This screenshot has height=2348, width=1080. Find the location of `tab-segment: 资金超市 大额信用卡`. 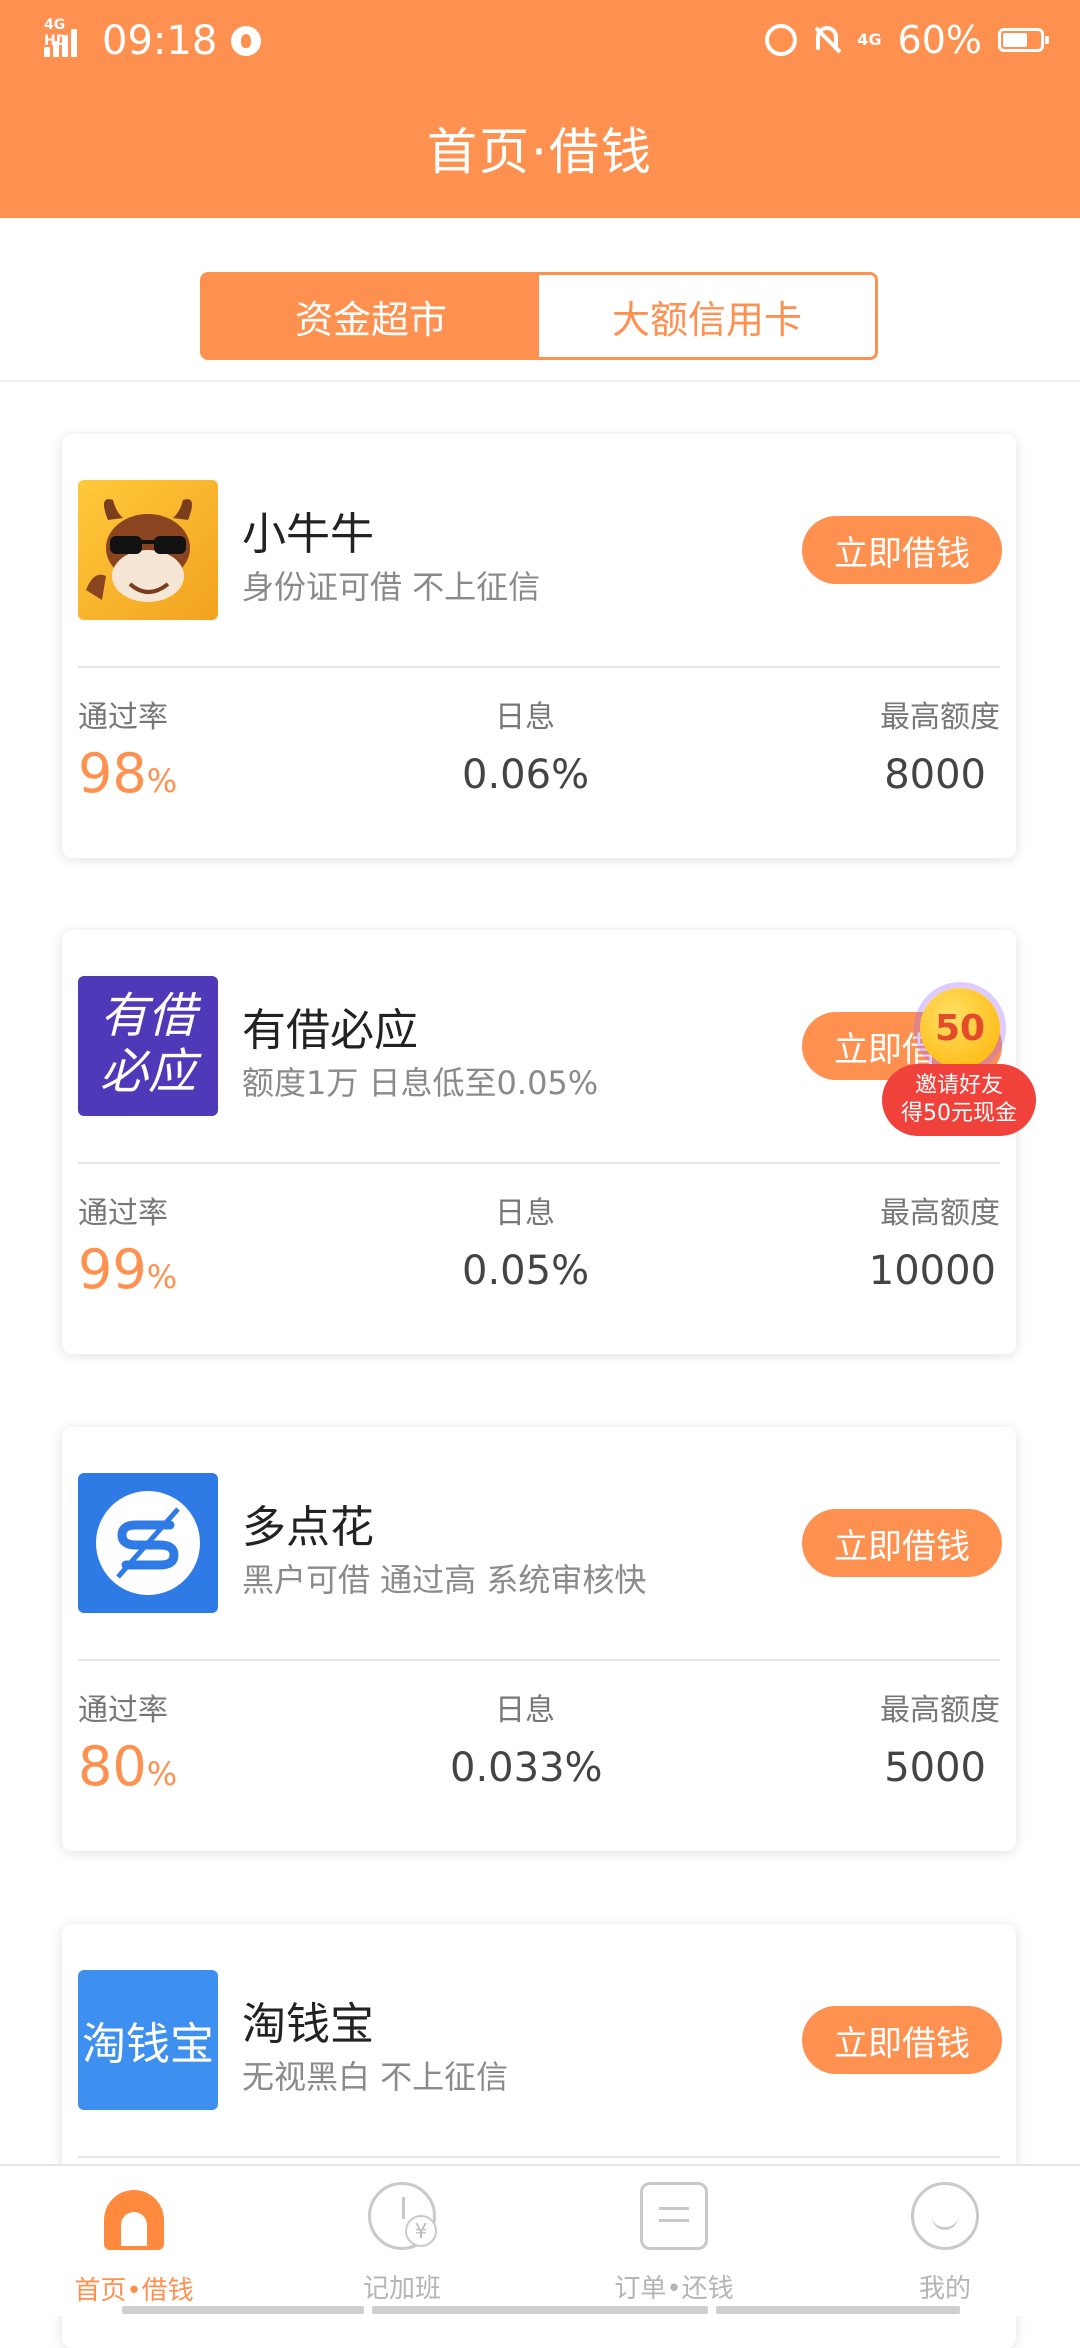

tab-segment: 资金超市 大额信用卡 is located at coordinates (539, 316).